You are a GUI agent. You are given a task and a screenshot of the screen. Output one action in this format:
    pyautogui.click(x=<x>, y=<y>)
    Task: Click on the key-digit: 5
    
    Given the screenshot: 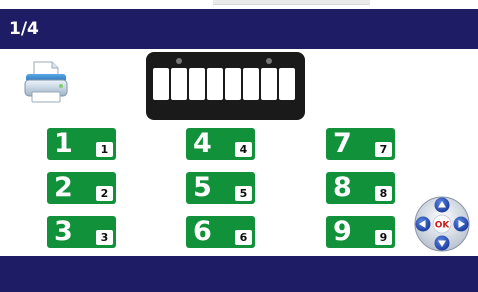 What is the action you would take?
    pyautogui.click(x=202, y=187)
    